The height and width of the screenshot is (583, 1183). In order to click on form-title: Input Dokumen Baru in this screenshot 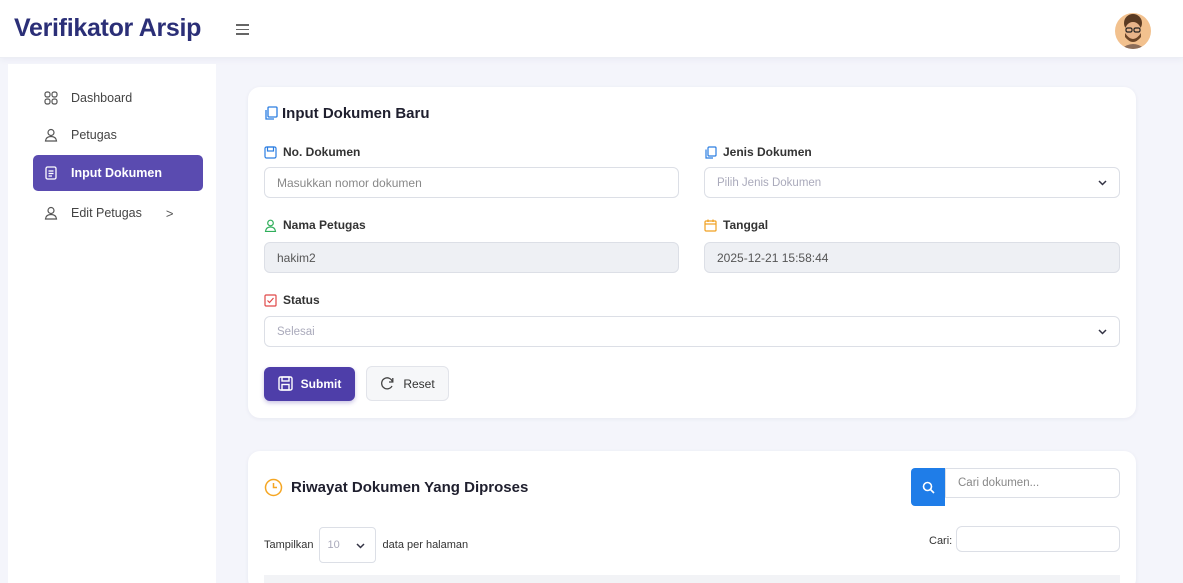, I will do `click(347, 113)`.